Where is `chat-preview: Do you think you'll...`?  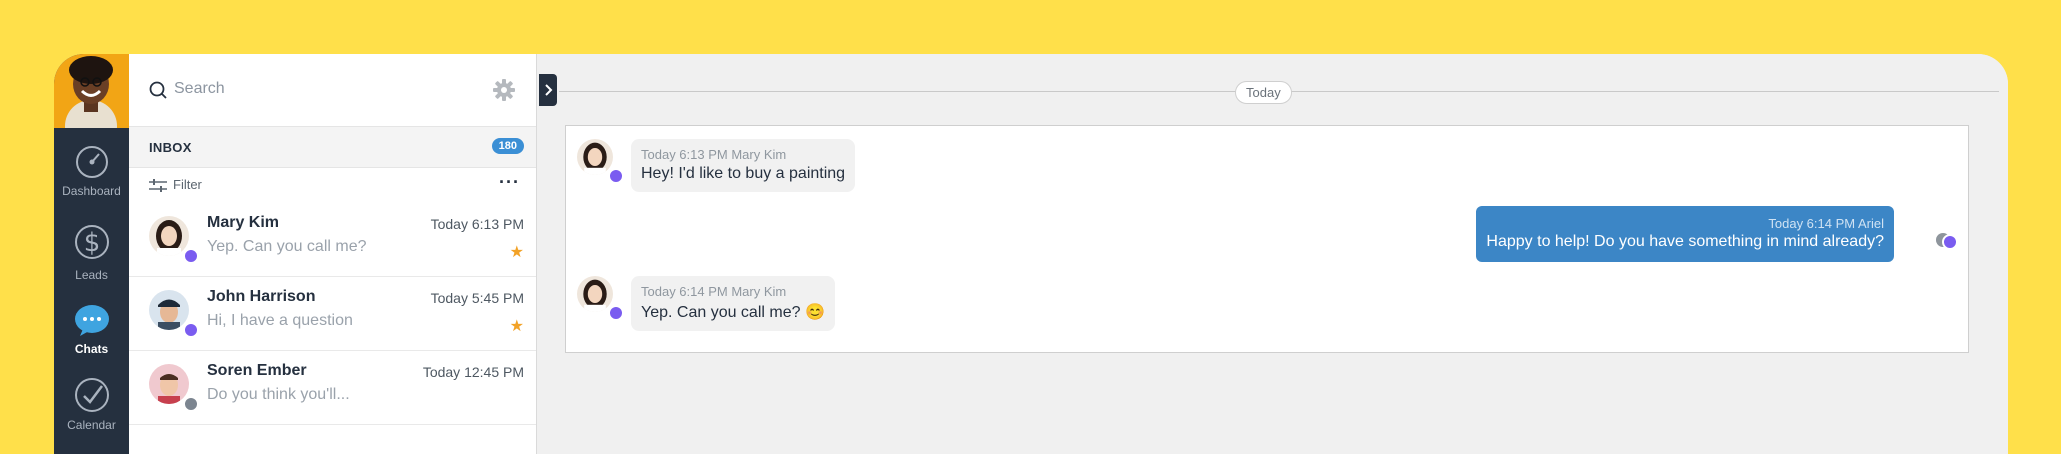 chat-preview: Do you think you'll... is located at coordinates (278, 394).